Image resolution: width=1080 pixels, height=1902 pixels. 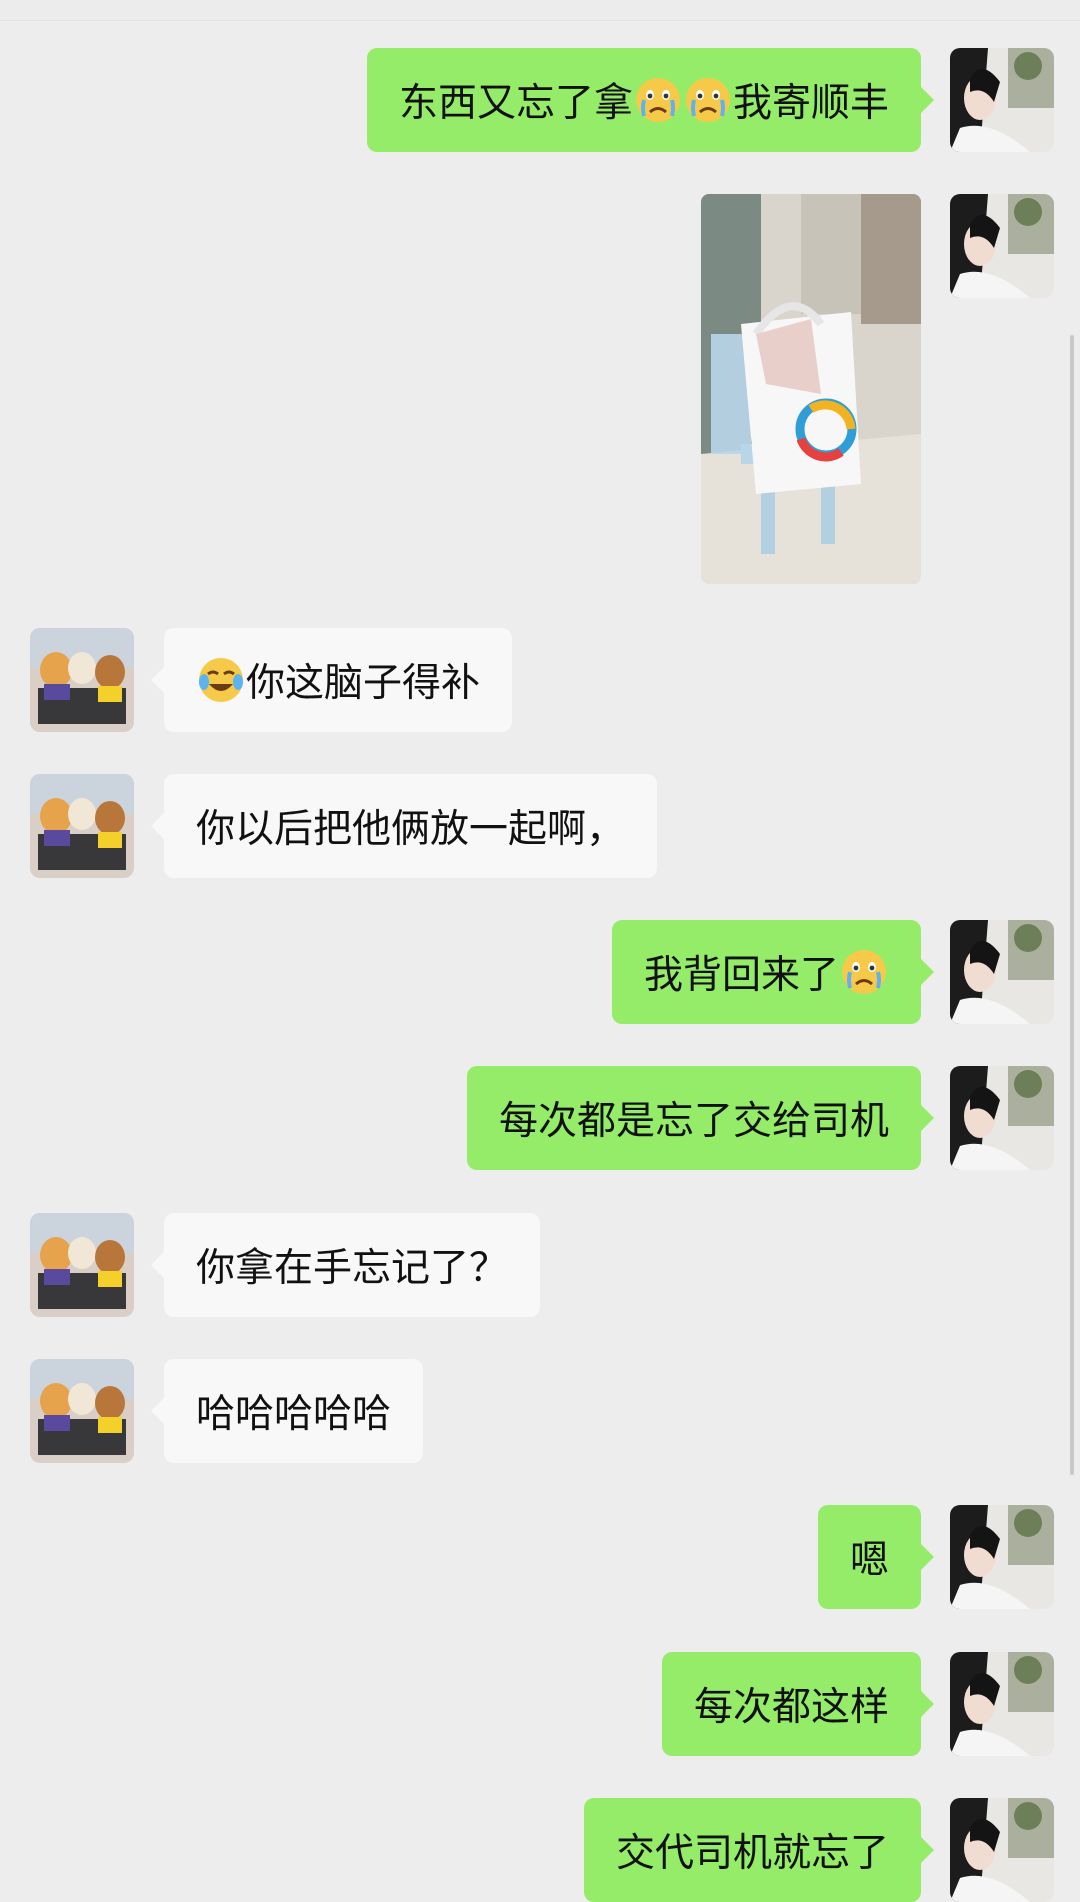 I want to click on message-bubble: 我背回来了, so click(x=773, y=972).